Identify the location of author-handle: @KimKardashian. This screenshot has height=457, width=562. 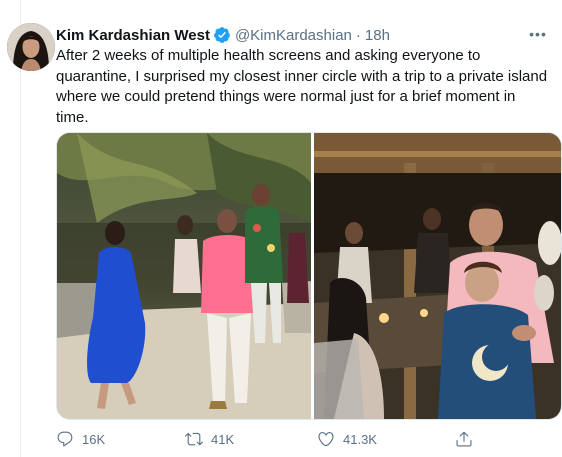
(293, 35).